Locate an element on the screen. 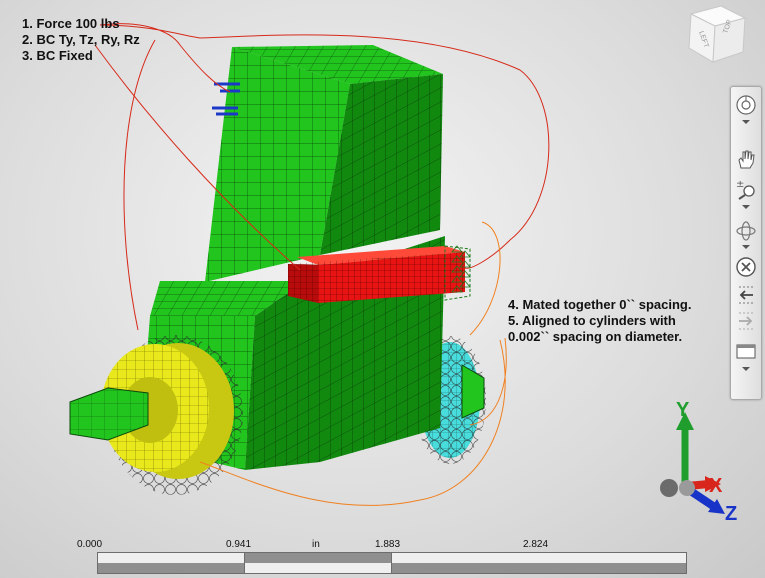  zoom-icon: ± is located at coordinates (745, 189).